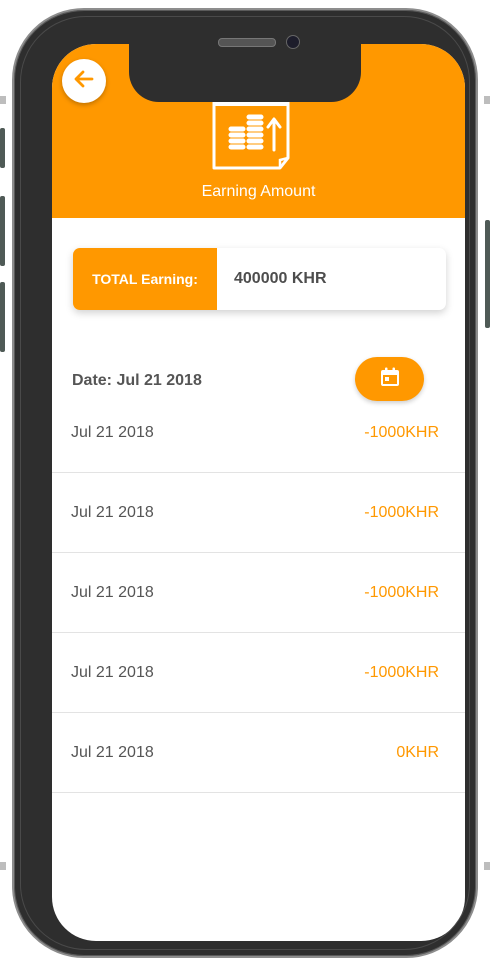 The image size is (490, 966). Describe the element at coordinates (258, 753) in the screenshot. I see `list-item: Jul 21 2018 0KHR` at that location.